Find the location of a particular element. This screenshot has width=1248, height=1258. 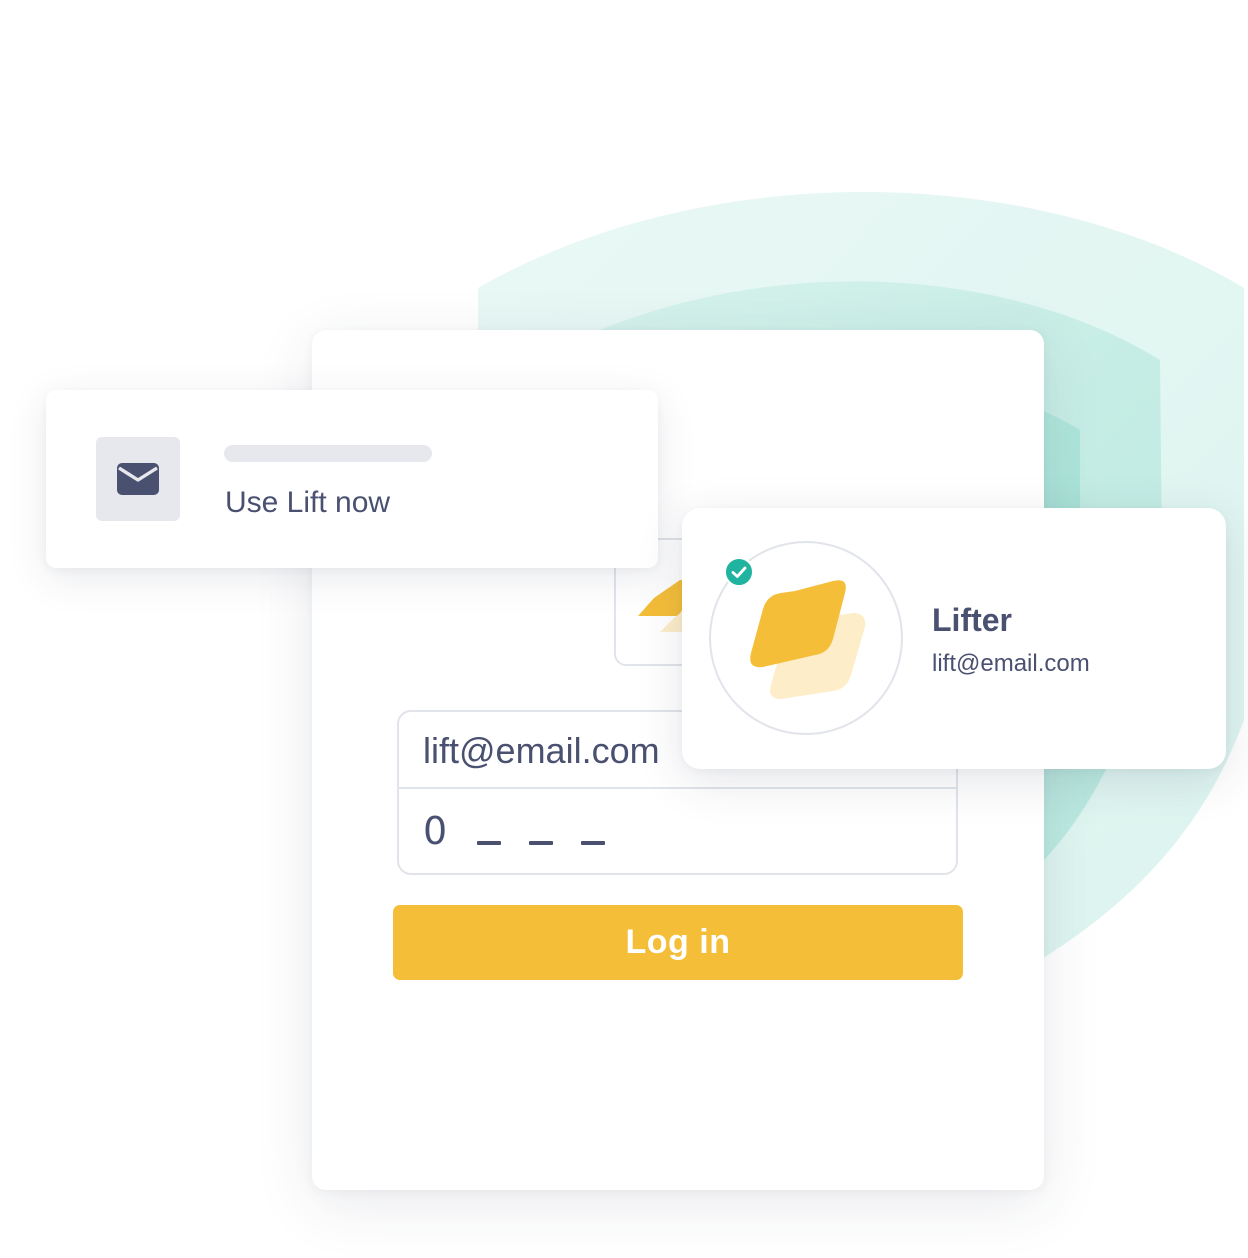

envelope-icon is located at coordinates (138, 479).